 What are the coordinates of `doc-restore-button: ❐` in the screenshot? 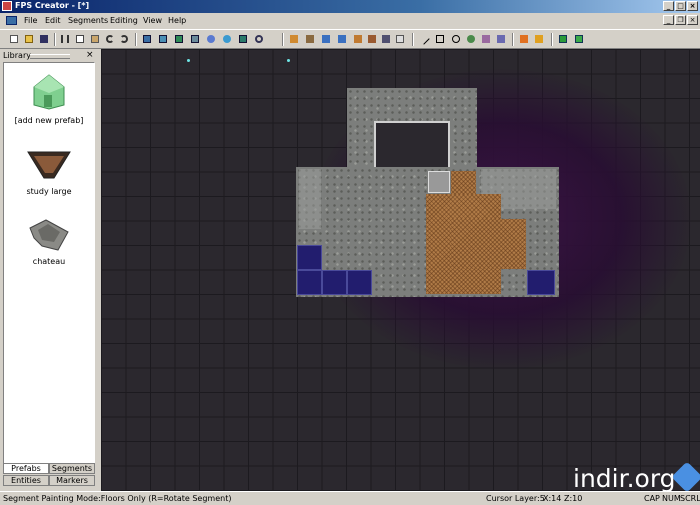 It's located at (680, 20).